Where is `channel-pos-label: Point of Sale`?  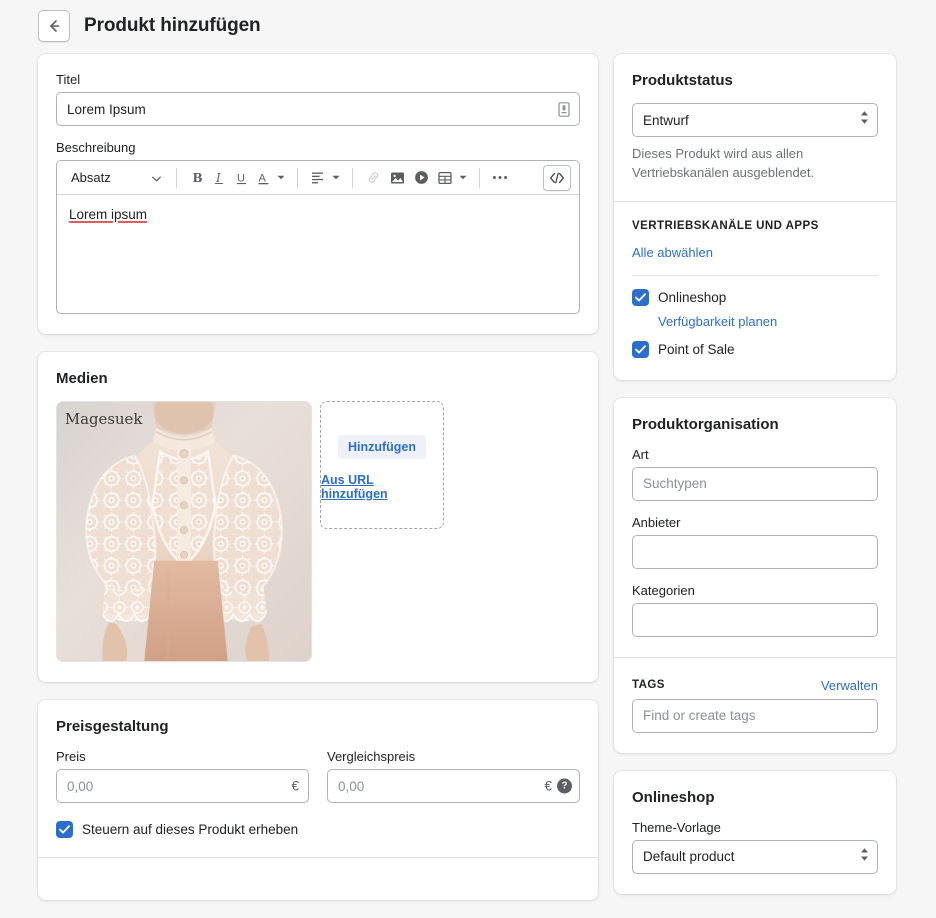
channel-pos-label: Point of Sale is located at coordinates (696, 349).